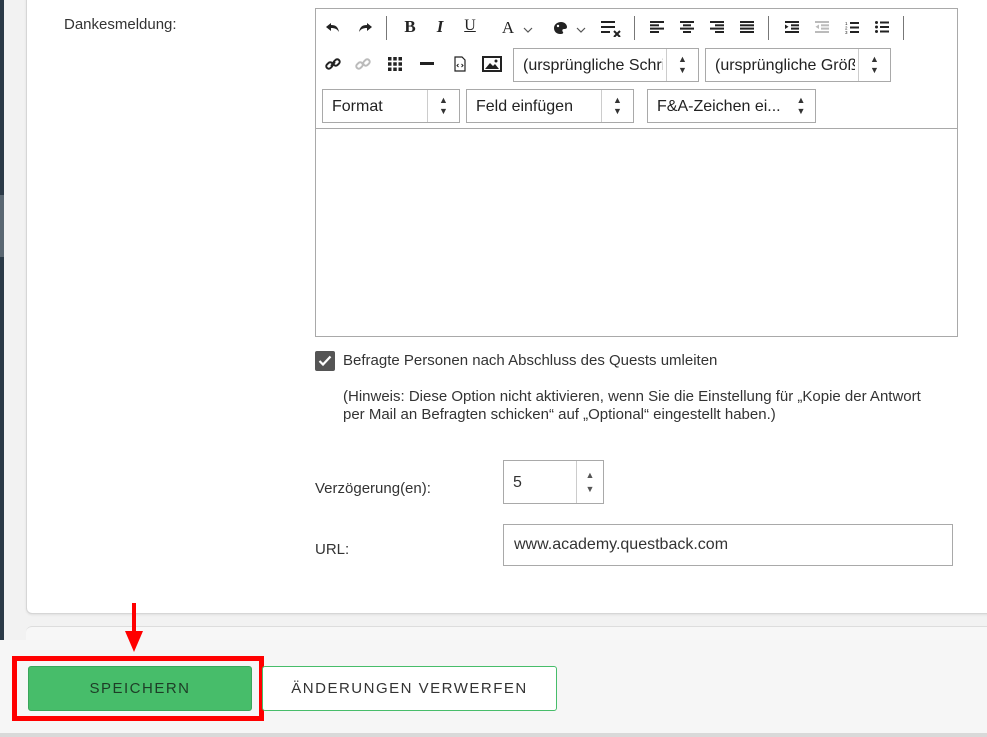 This screenshot has width=987, height=737. What do you see at coordinates (460, 64) in the screenshot?
I see `source-code-icon` at bounding box center [460, 64].